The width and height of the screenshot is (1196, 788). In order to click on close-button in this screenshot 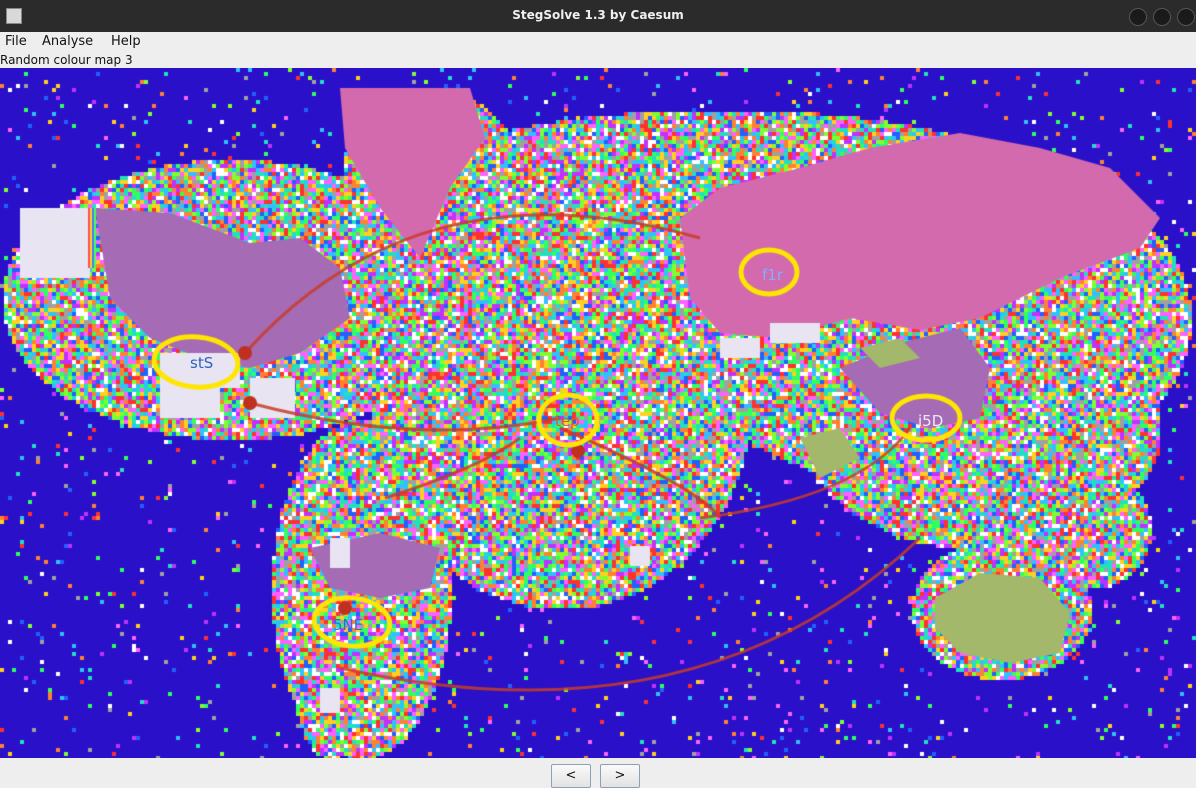, I will do `click(1186, 17)`.